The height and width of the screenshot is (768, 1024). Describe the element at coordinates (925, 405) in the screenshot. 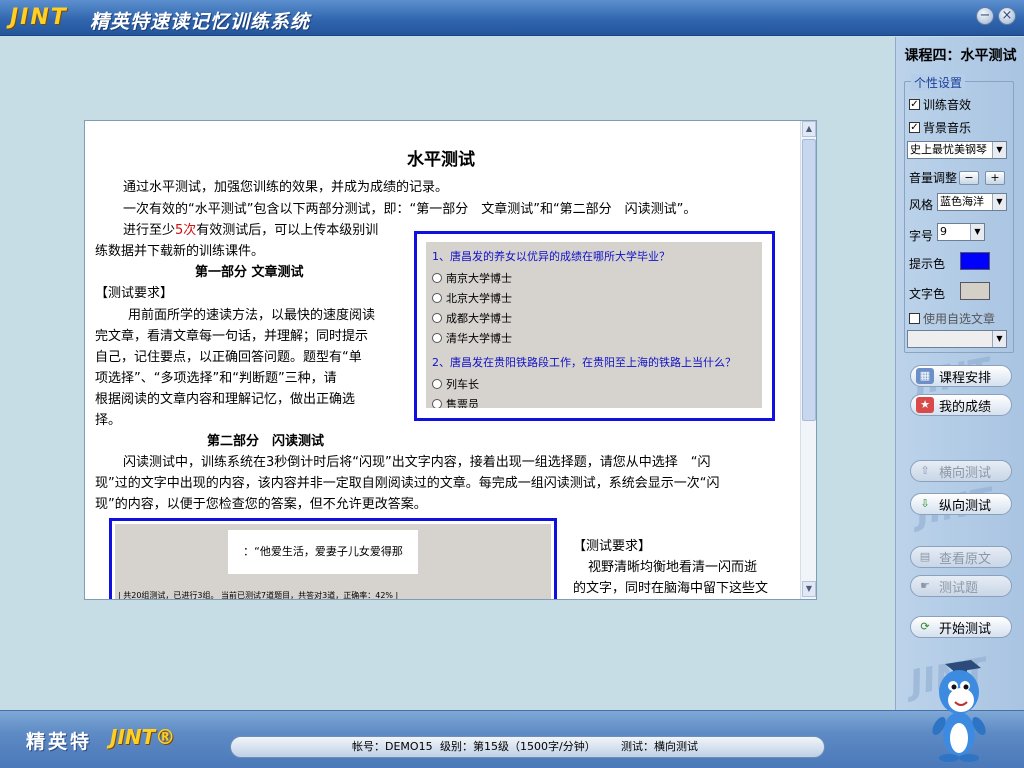

I see `scores-icon: ★` at that location.